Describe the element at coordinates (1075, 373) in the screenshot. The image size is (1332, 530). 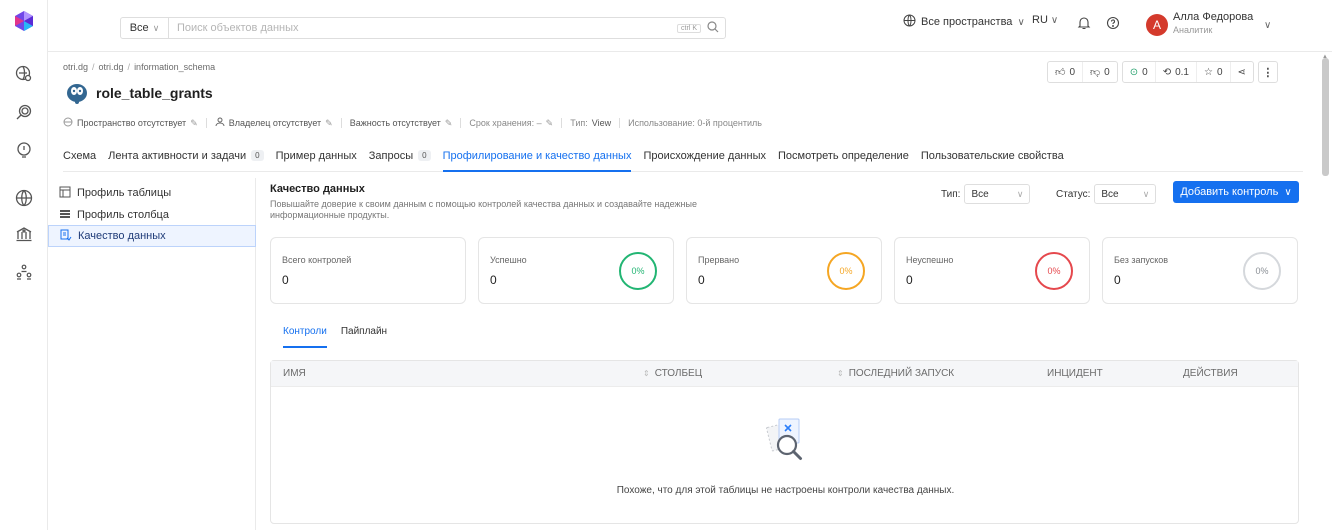
I see `column-header-label: ИНЦИДЕНТ` at that location.